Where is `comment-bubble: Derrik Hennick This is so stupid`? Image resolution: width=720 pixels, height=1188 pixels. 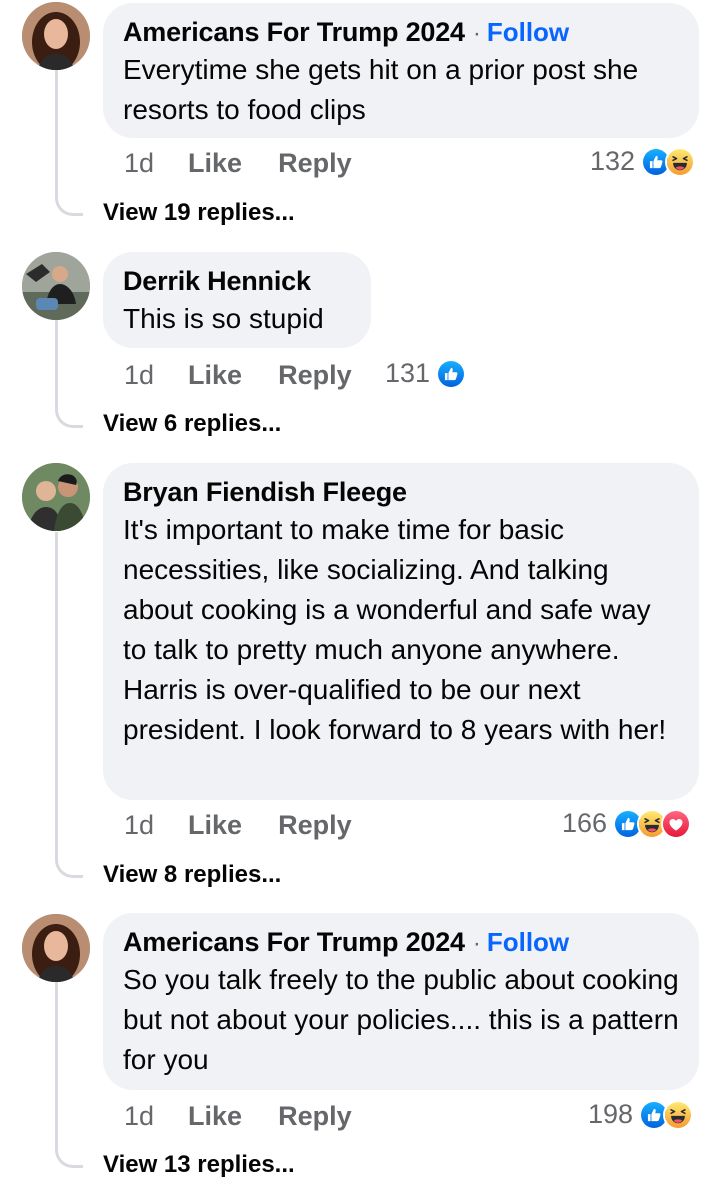
comment-bubble: Derrik Hennick This is so stupid is located at coordinates (237, 300).